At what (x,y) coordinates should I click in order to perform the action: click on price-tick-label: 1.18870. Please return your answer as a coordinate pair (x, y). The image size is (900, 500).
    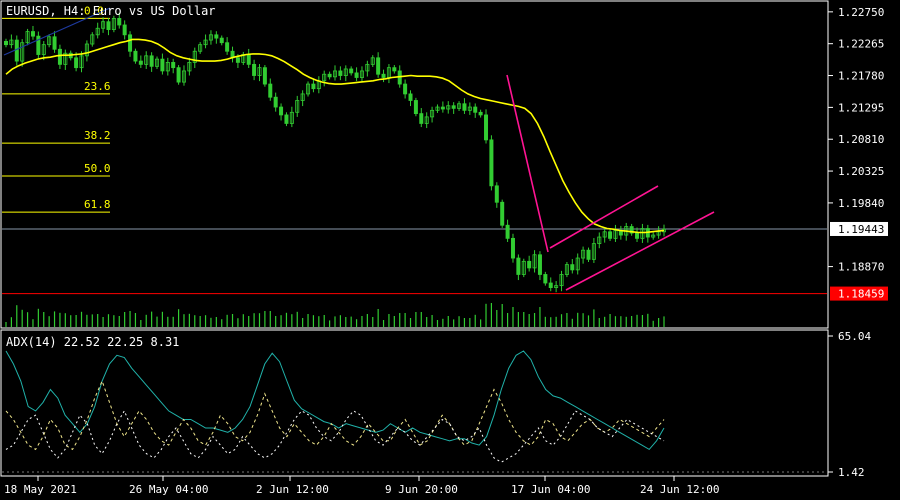
    Looking at the image, I should click on (861, 267).